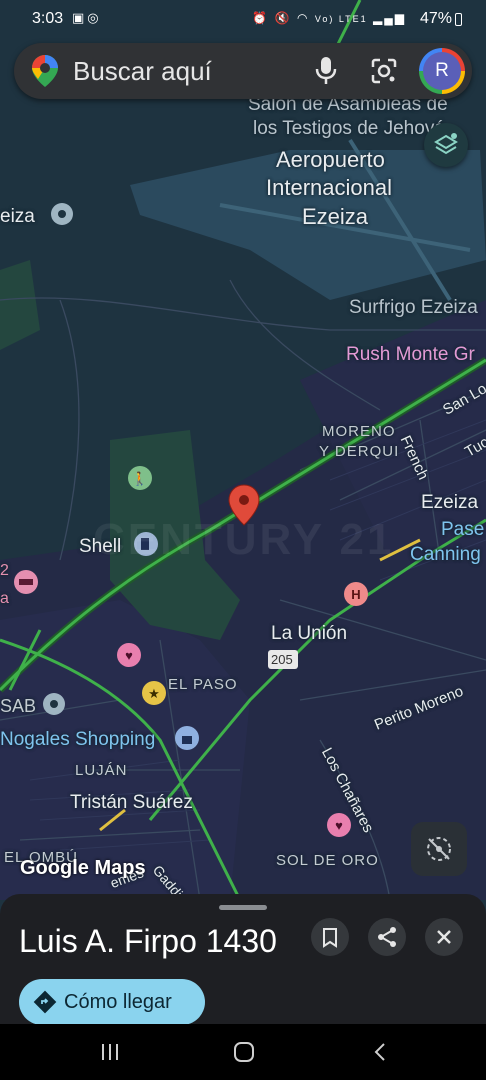  I want to click on directions-icon, so click(45, 1002).